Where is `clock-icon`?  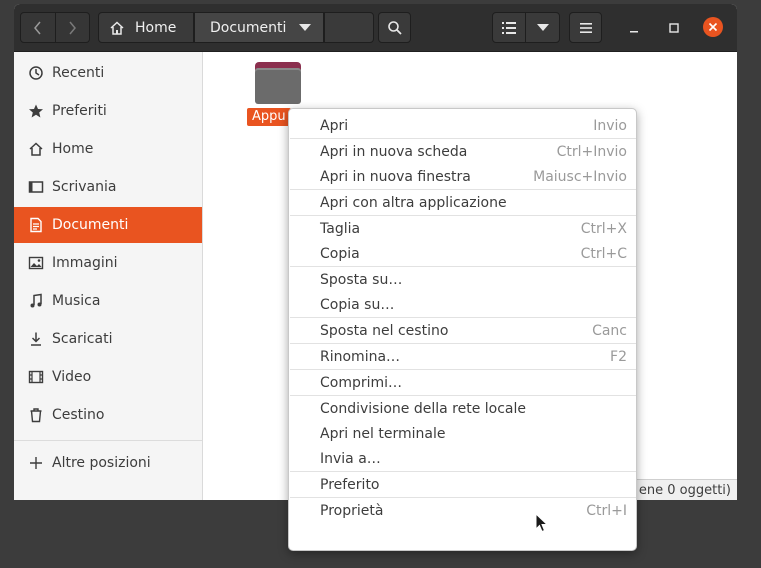
clock-icon is located at coordinates (36, 73).